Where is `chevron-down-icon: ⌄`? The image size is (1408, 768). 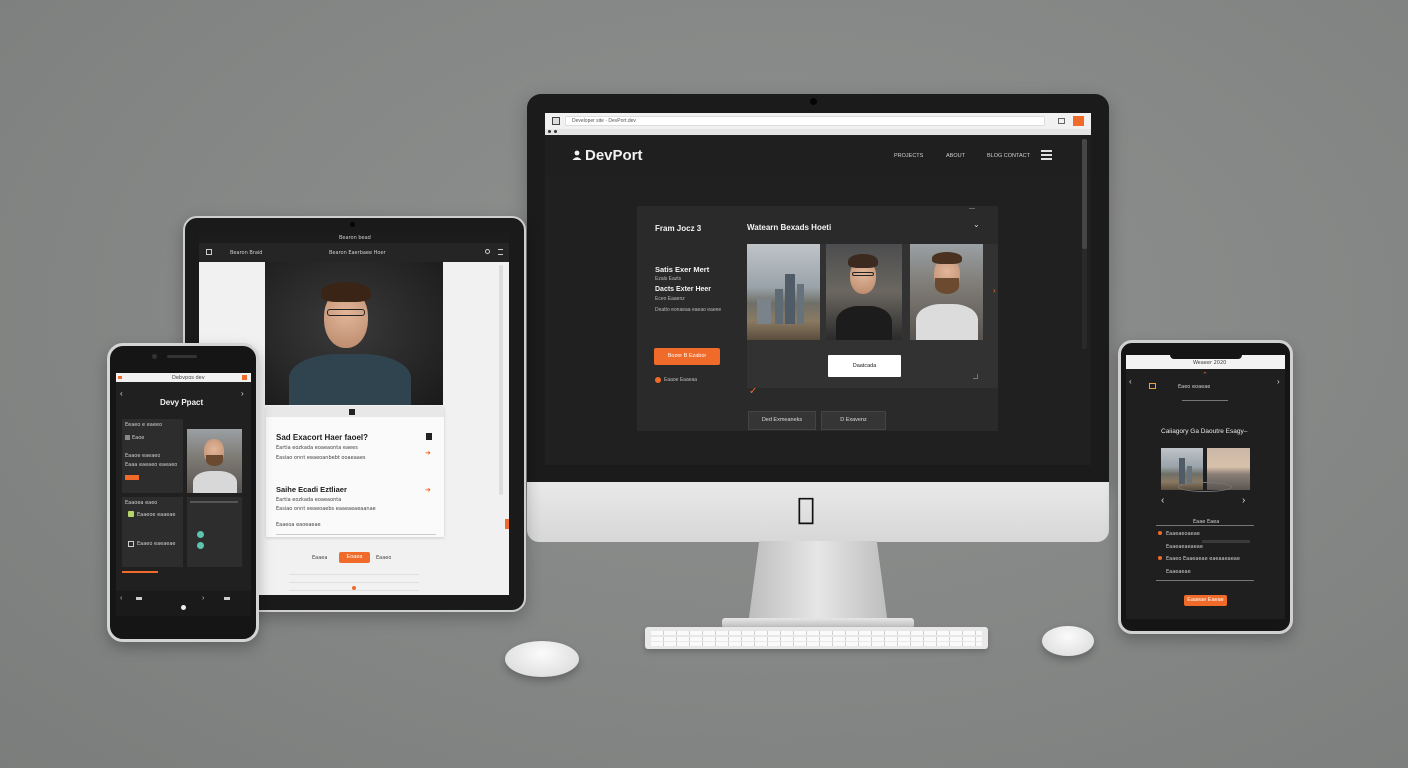 chevron-down-icon: ⌄ is located at coordinates (976, 224).